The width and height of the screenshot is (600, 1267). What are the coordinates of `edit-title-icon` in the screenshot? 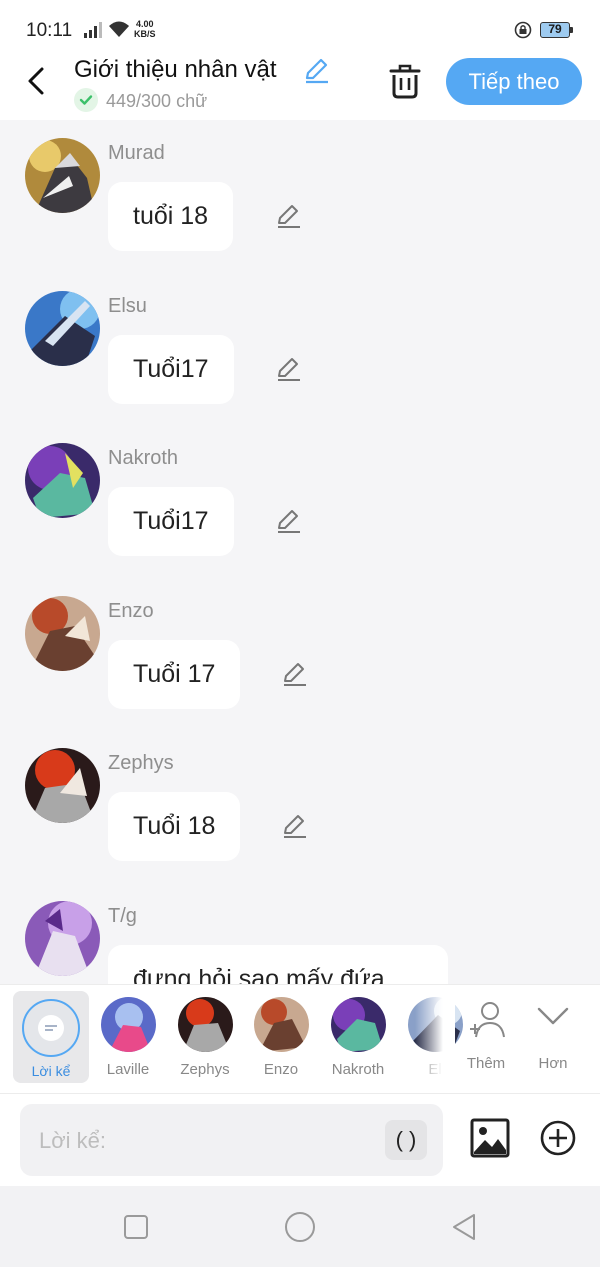 It's located at (316, 70).